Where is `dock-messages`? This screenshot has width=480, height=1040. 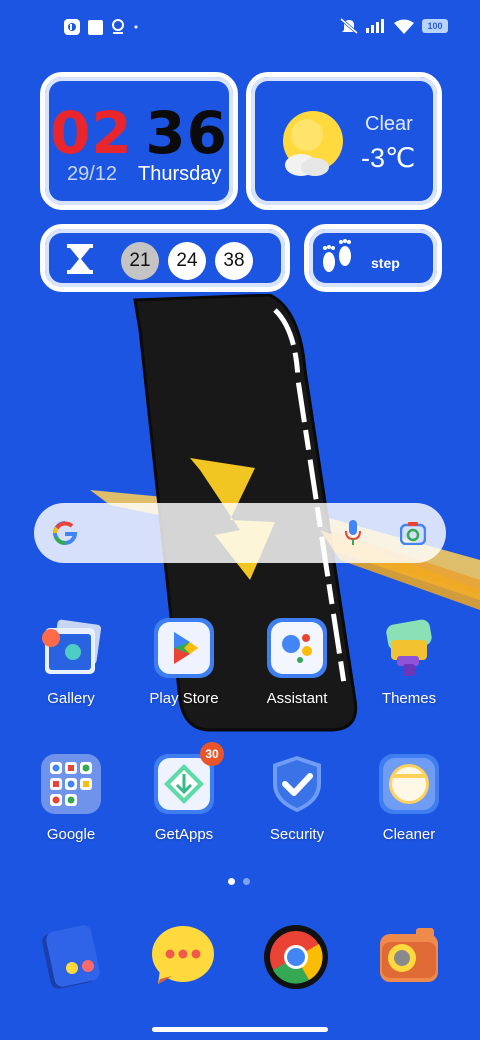 dock-messages is located at coordinates (183, 959).